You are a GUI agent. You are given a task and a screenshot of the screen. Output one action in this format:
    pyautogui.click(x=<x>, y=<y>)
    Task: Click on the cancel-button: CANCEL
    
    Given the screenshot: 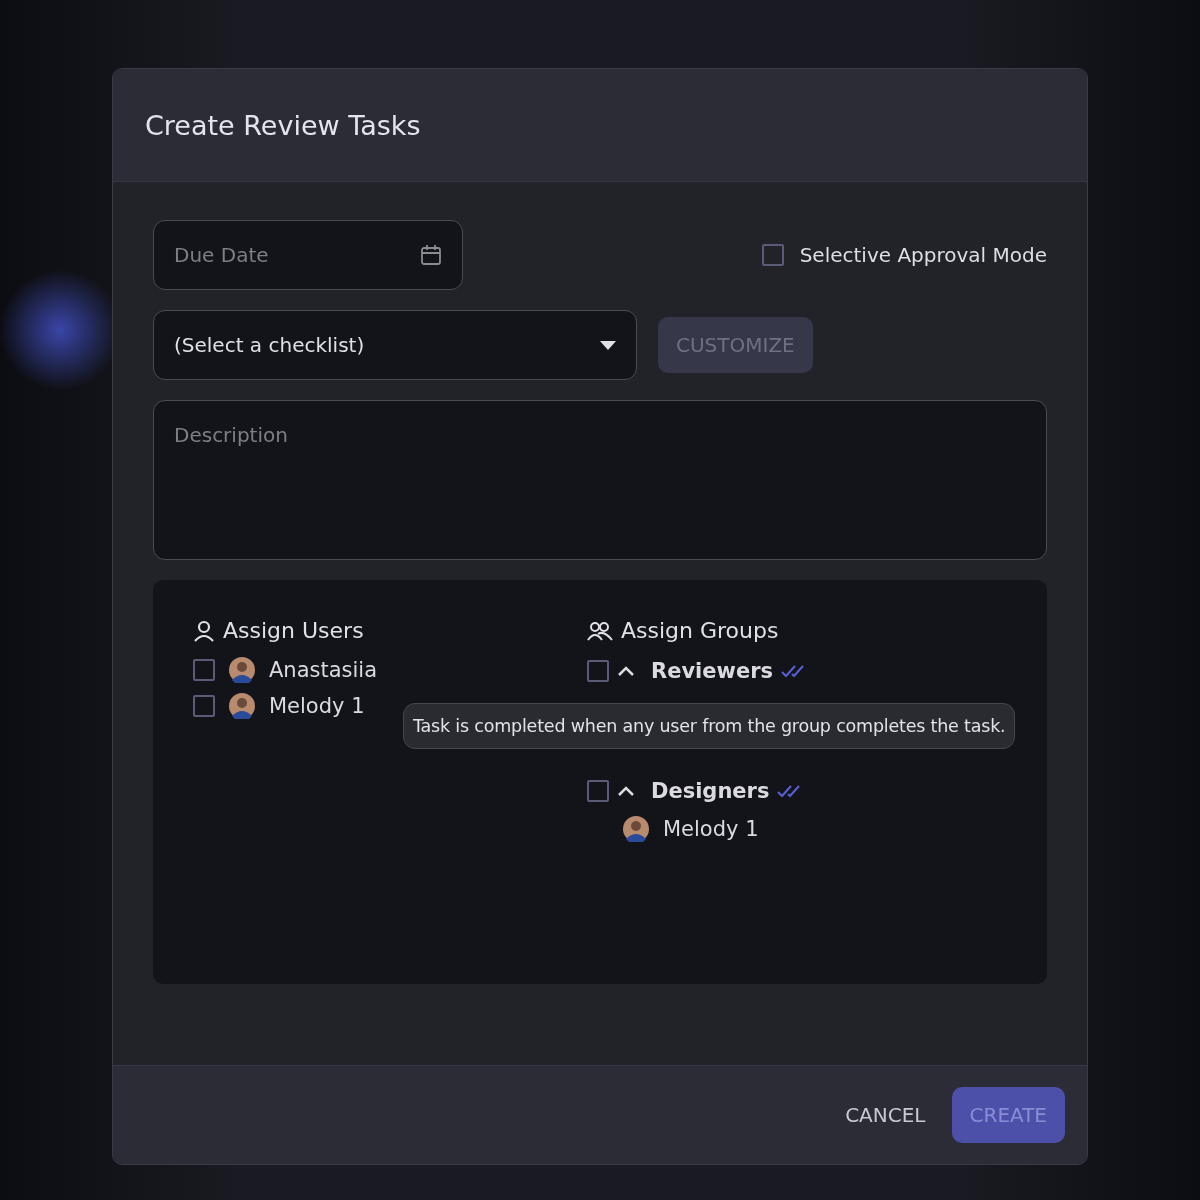 What is the action you would take?
    pyautogui.click(x=885, y=1115)
    